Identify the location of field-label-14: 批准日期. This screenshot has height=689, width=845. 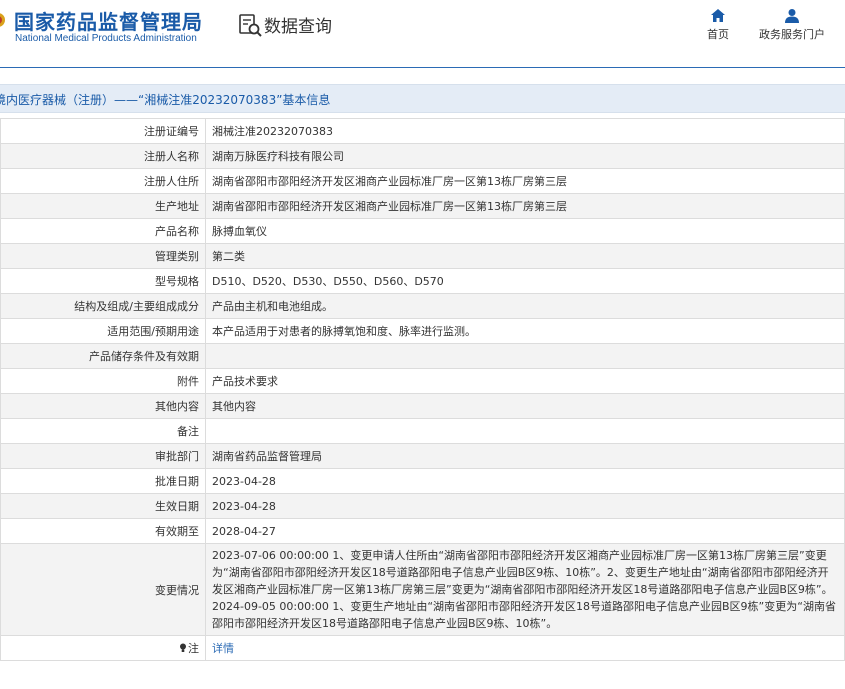
(103, 481).